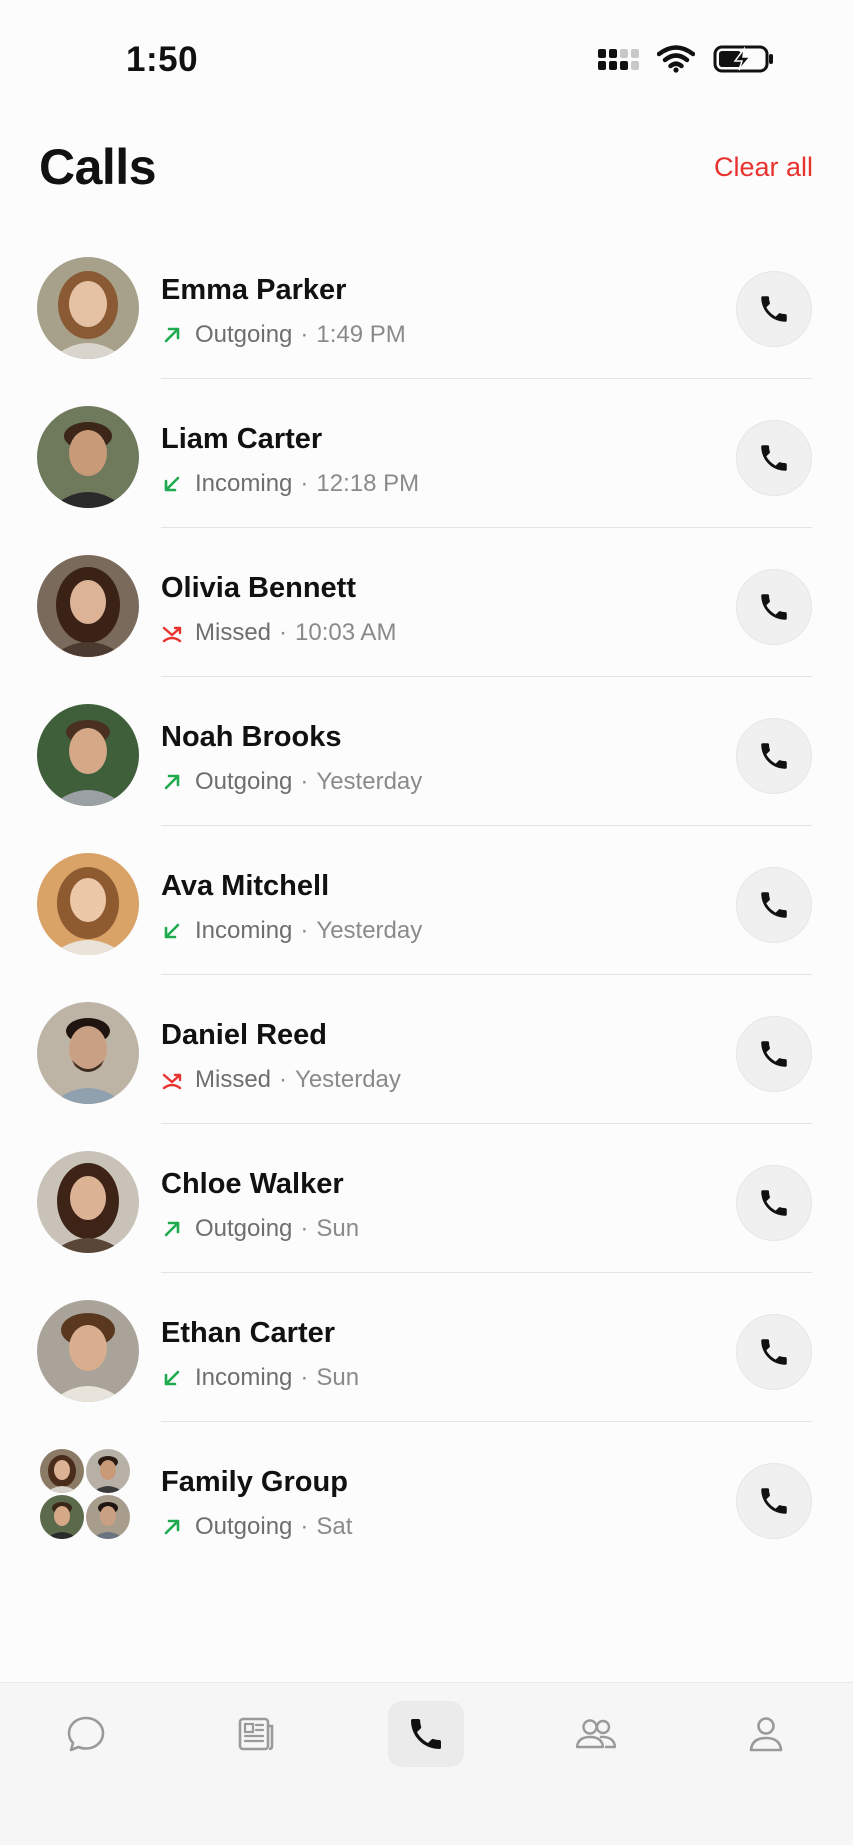 The height and width of the screenshot is (1845, 853). I want to click on call-meta: Incoming · Sun, so click(260, 1378).